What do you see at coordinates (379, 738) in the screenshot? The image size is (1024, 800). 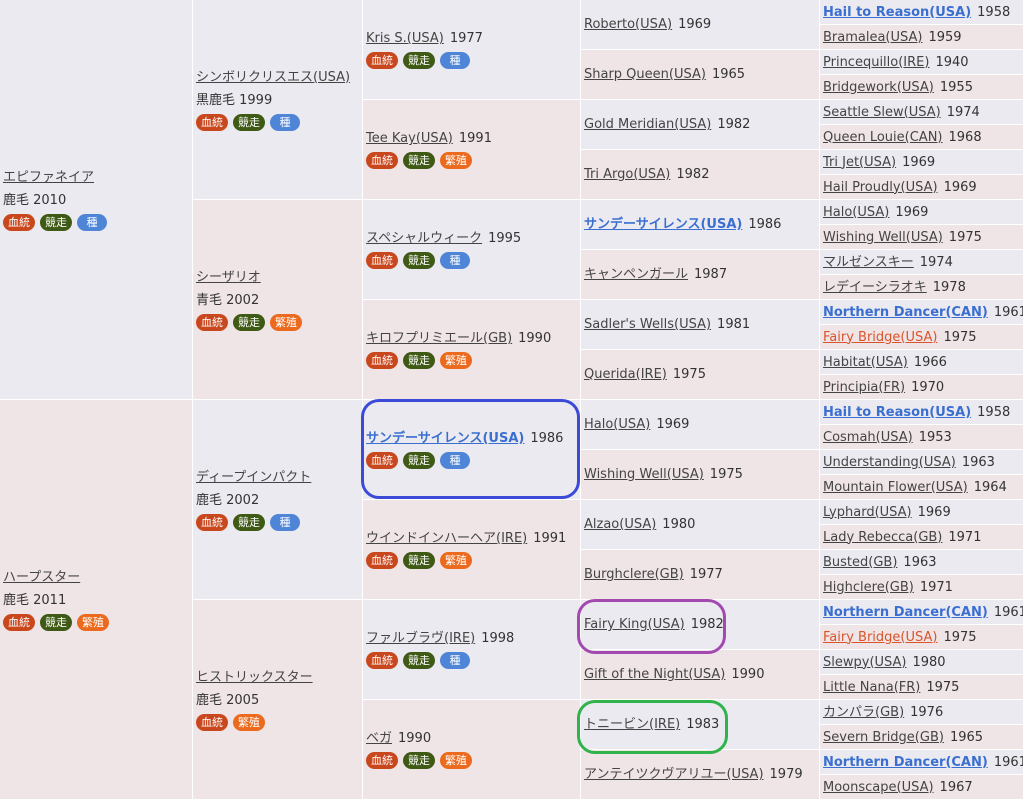 I see `horse-name-link: ベガ` at bounding box center [379, 738].